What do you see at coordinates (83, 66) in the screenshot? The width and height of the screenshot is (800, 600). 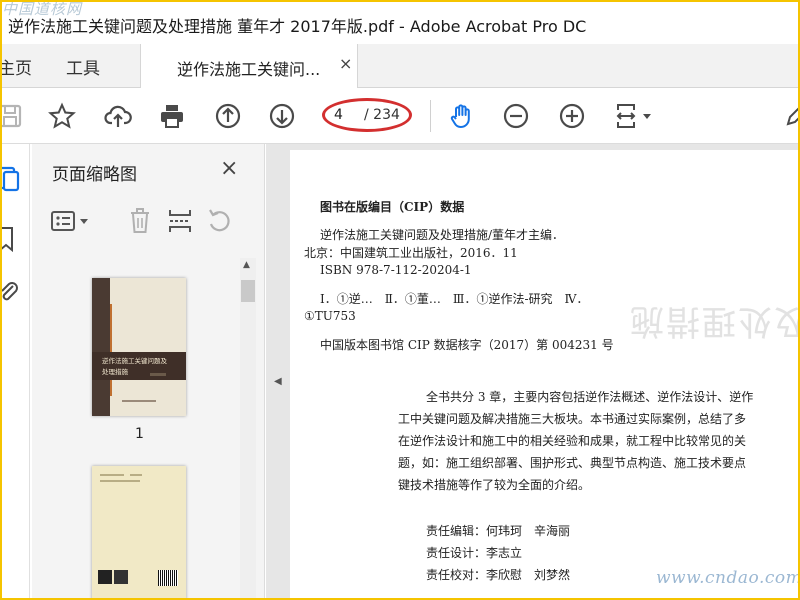 I see `nav-tools: 工具` at bounding box center [83, 66].